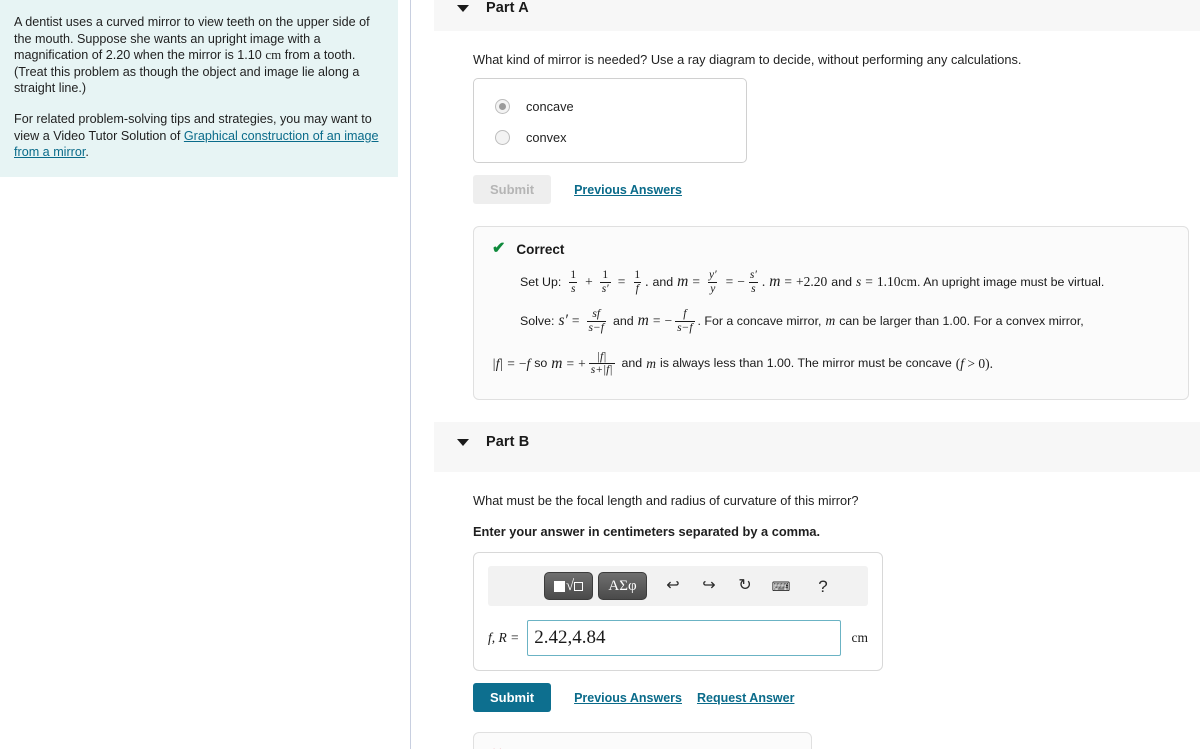 This screenshot has height=749, width=1200. Describe the element at coordinates (546, 137) in the screenshot. I see `choice-label-convex: convex` at that location.